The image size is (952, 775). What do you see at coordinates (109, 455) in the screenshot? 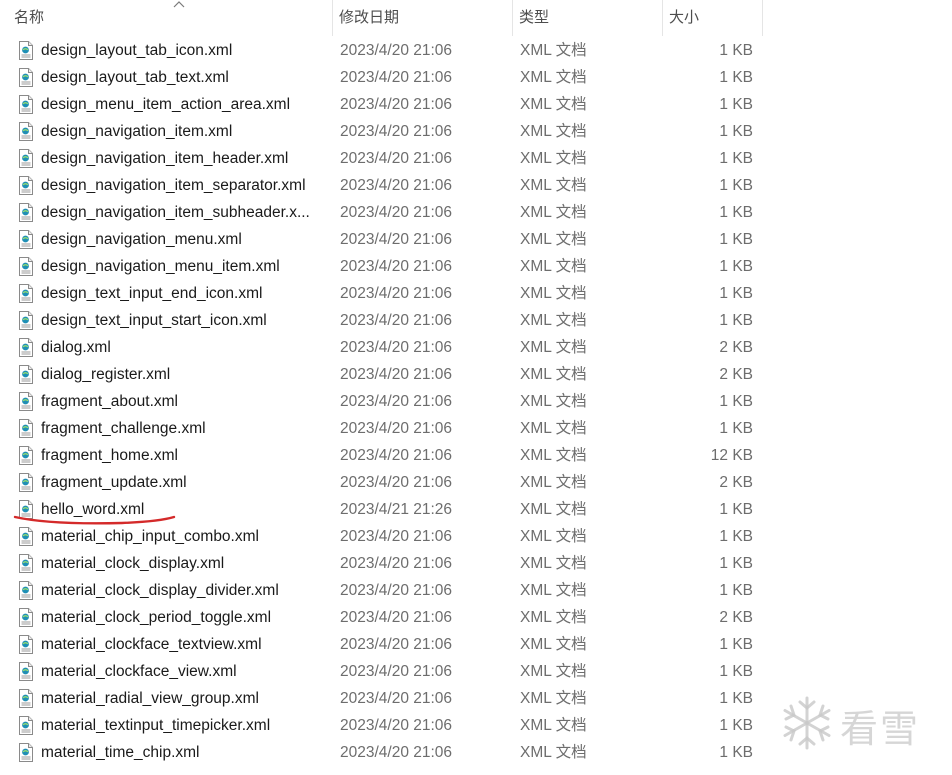
I see `file-name: fragment_home.xml` at bounding box center [109, 455].